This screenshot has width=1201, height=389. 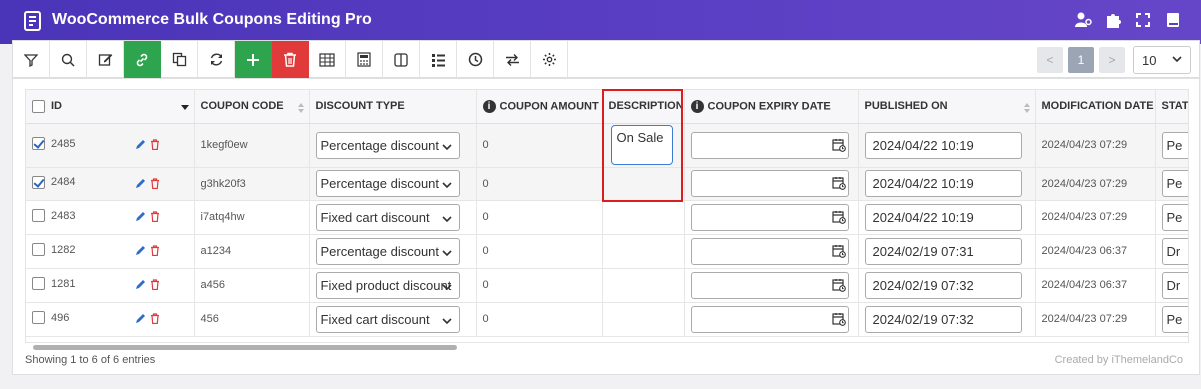 I want to click on sort-desc-icon, so click(x=185, y=108).